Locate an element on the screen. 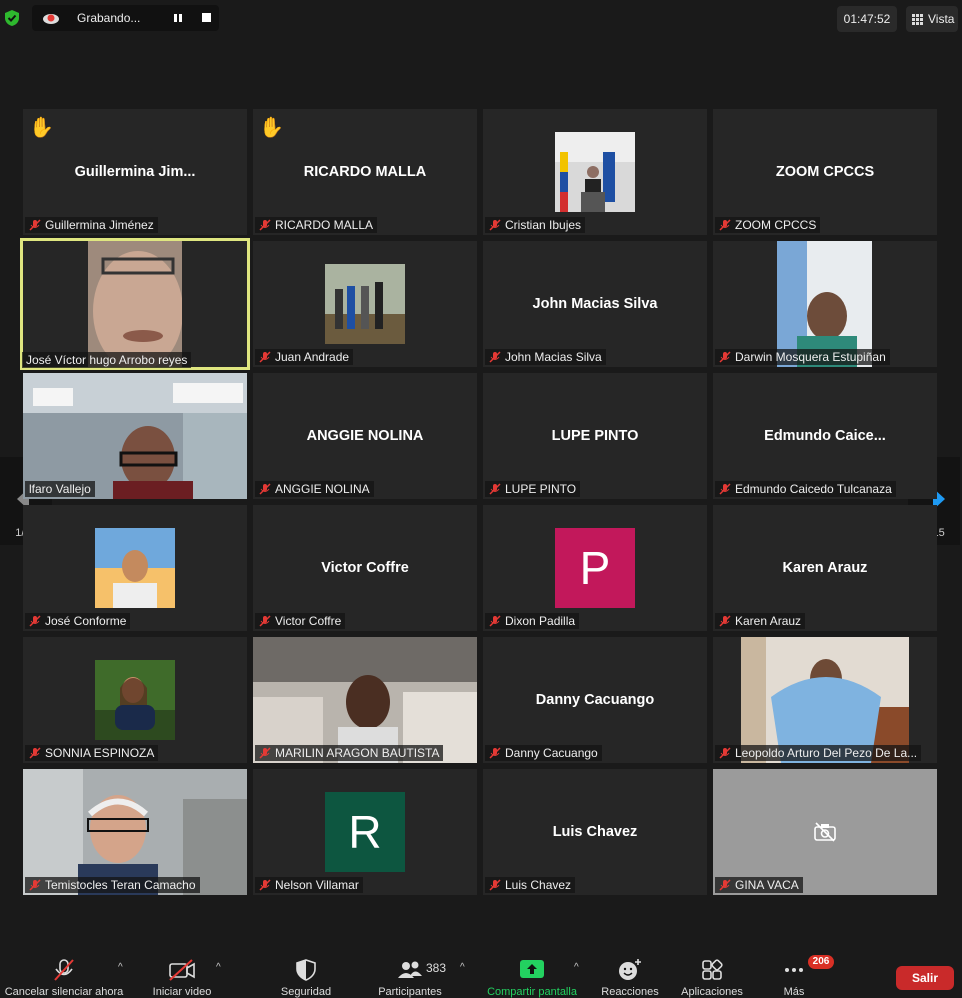 The image size is (962, 998). participant-display-name: ZOOM CPCCS is located at coordinates (825, 172).